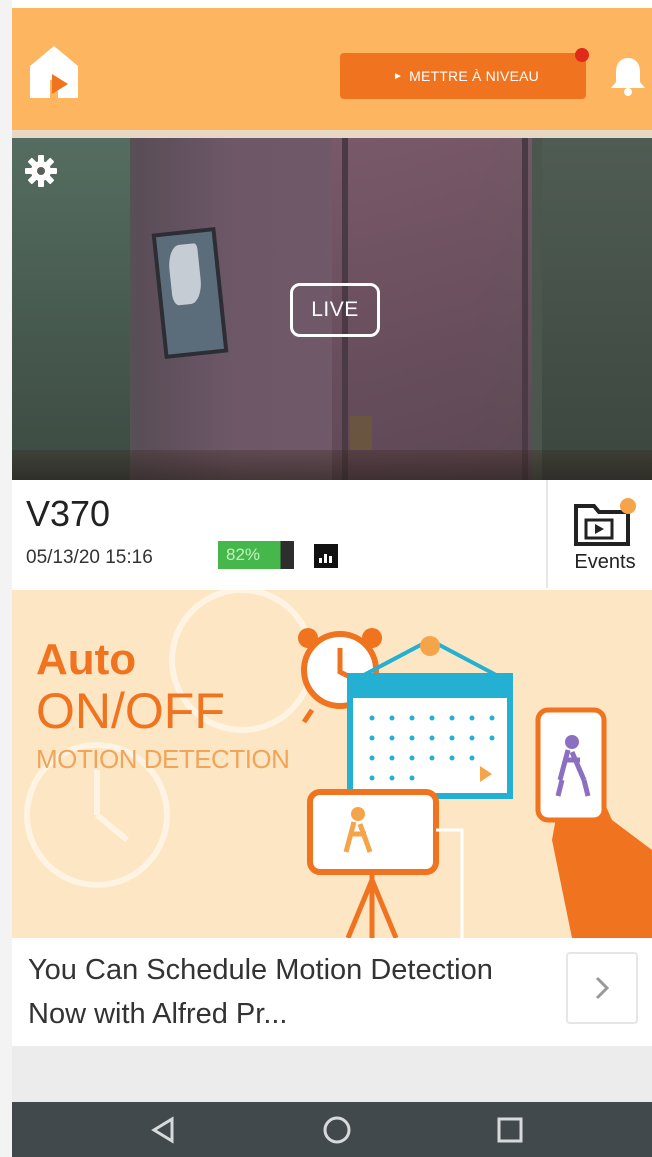 The image size is (652, 1157). I want to click on preview-wall-left, so click(71, 309).